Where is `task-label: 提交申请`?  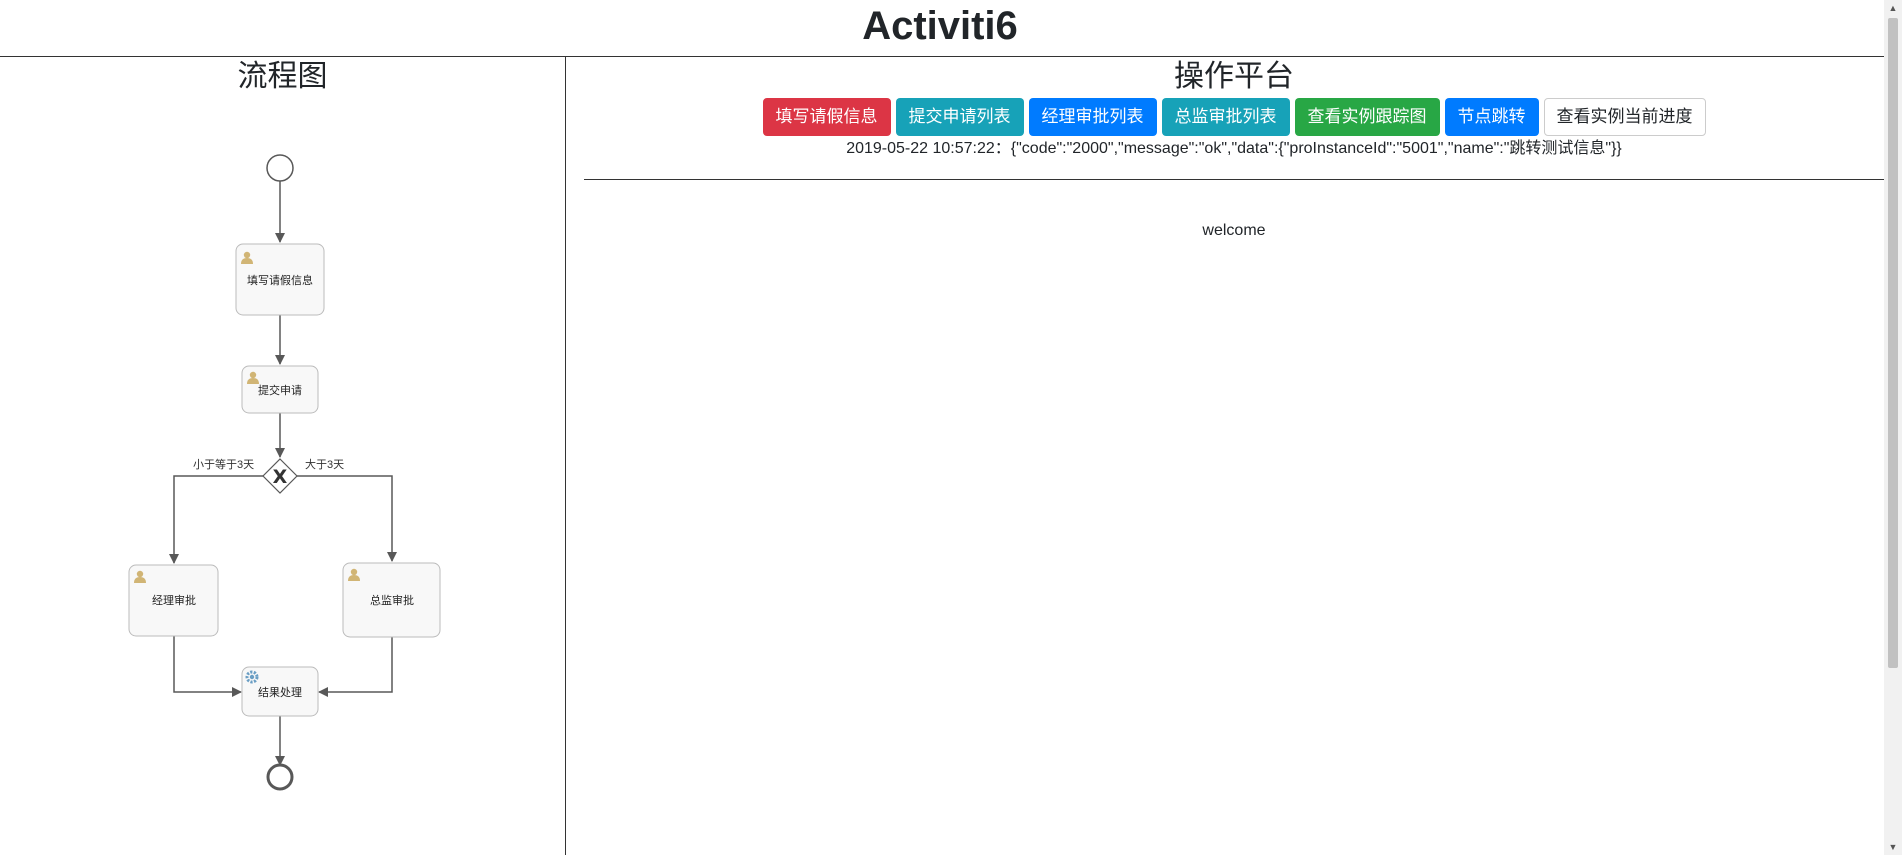
task-label: 提交申请 is located at coordinates (280, 390).